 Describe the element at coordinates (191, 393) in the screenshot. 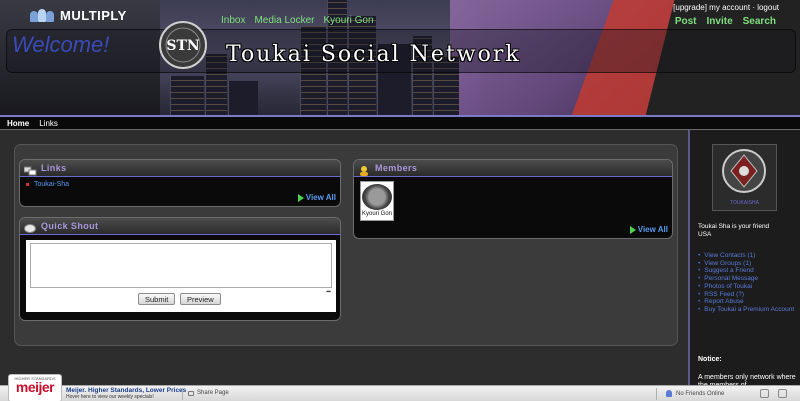

I see `share-icon` at that location.